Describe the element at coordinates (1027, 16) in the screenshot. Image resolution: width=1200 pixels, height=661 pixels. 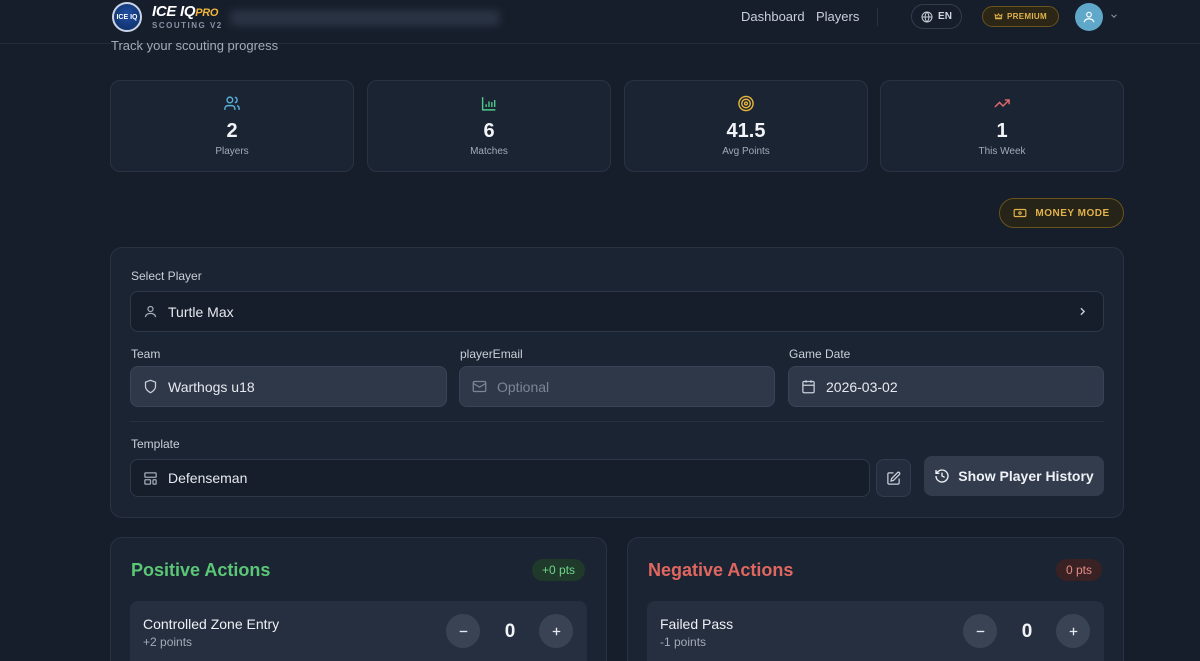
I see `premium-label: PREMIUM` at that location.